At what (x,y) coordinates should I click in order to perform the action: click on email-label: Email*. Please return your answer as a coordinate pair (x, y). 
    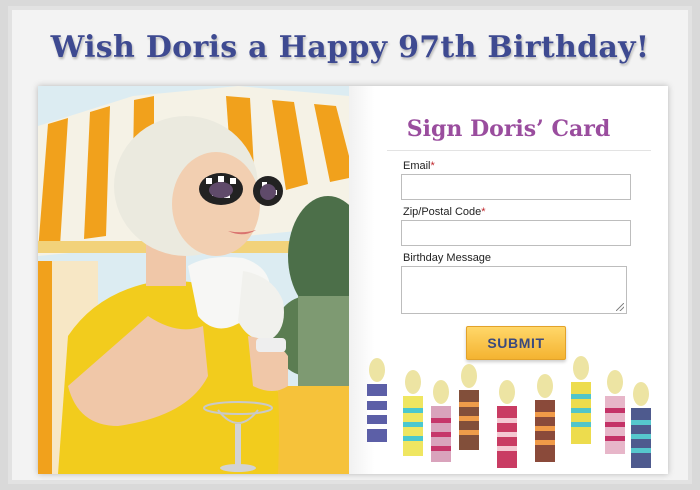
    Looking at the image, I should click on (419, 166).